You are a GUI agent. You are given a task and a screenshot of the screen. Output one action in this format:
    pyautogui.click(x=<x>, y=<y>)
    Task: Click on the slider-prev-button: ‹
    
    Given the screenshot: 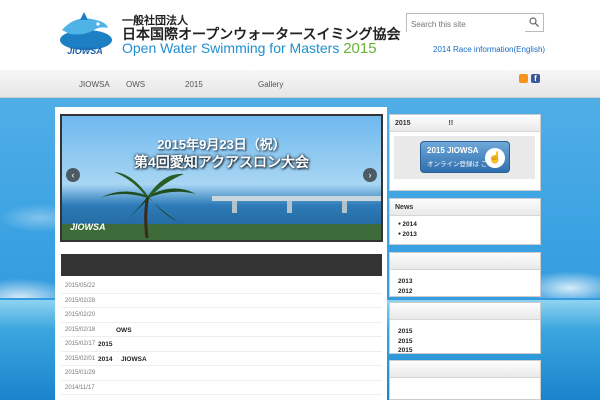 What is the action you would take?
    pyautogui.click(x=73, y=175)
    